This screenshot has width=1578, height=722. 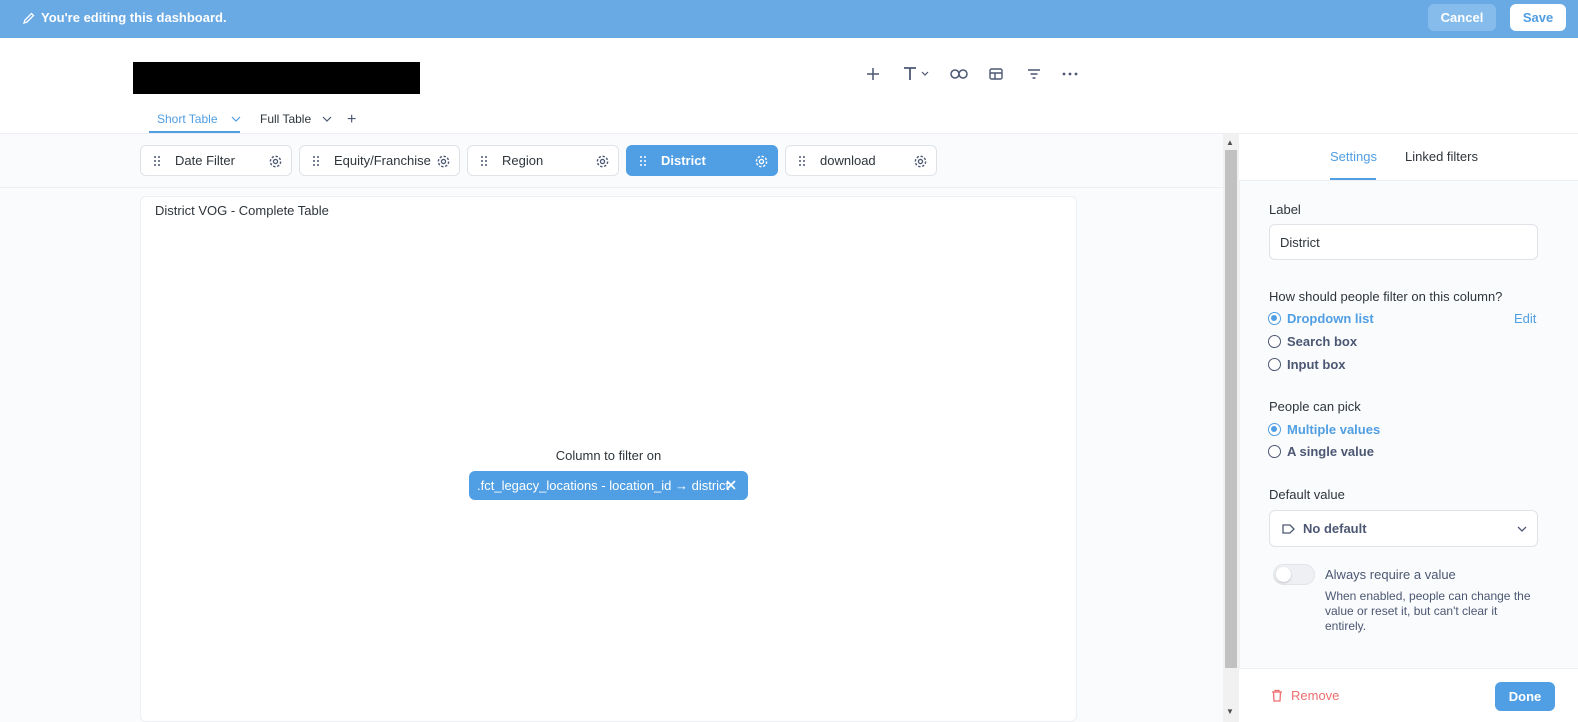 I want to click on default-value-text: No default, so click(x=1335, y=528).